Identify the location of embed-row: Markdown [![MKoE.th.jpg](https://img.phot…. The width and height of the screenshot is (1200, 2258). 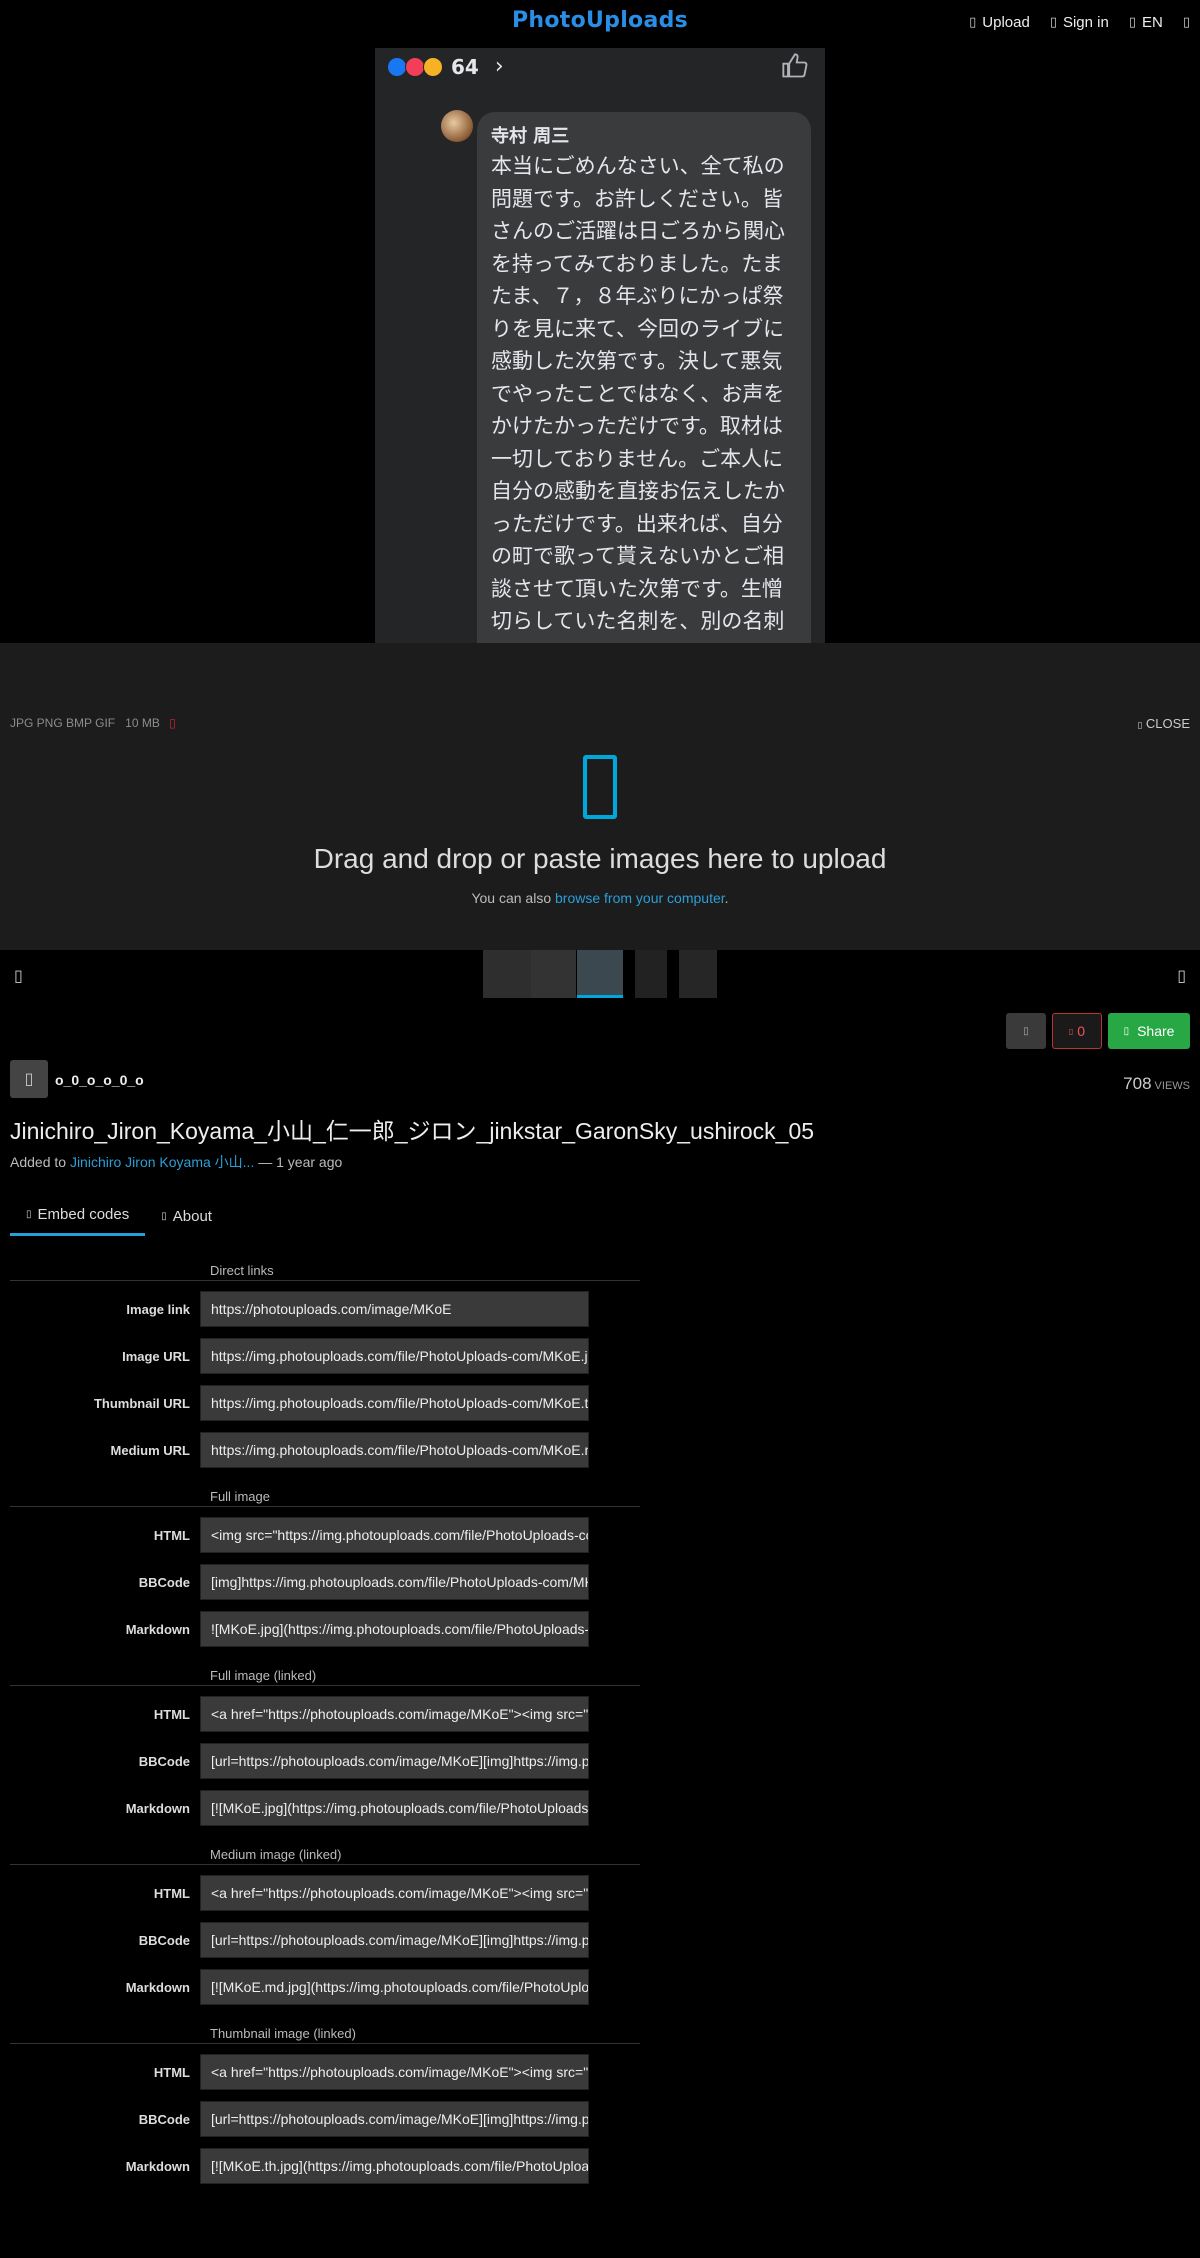
(320, 2166).